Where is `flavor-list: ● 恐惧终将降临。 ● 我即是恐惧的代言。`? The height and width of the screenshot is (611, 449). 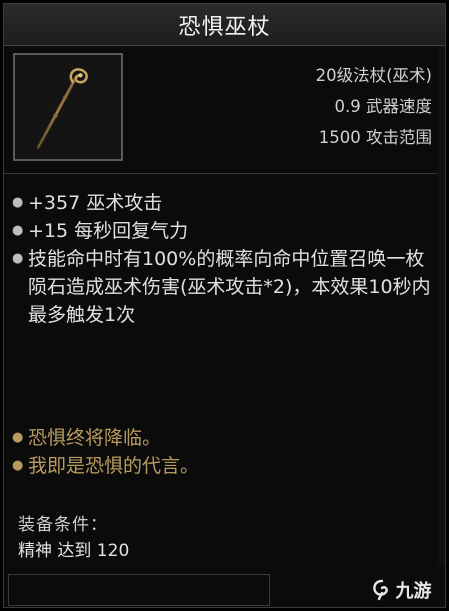
flavor-list: ● 恐惧终将降临。 ● 我即是恐惧的代言。 is located at coordinates (224, 452).